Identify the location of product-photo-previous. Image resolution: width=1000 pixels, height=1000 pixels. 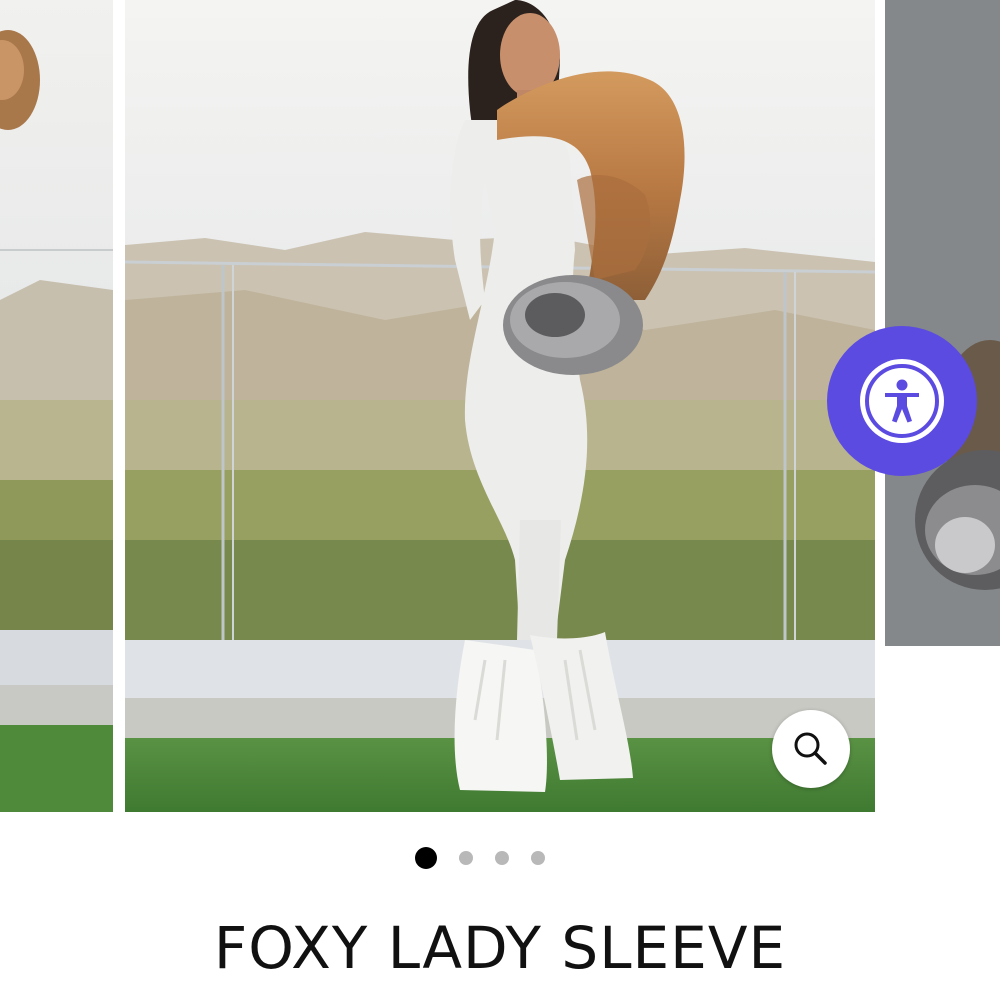
(56, 406).